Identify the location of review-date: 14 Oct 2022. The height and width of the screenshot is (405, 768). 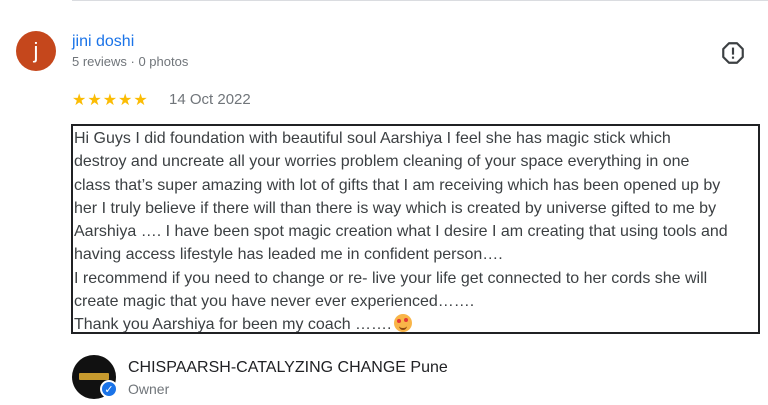
(210, 99).